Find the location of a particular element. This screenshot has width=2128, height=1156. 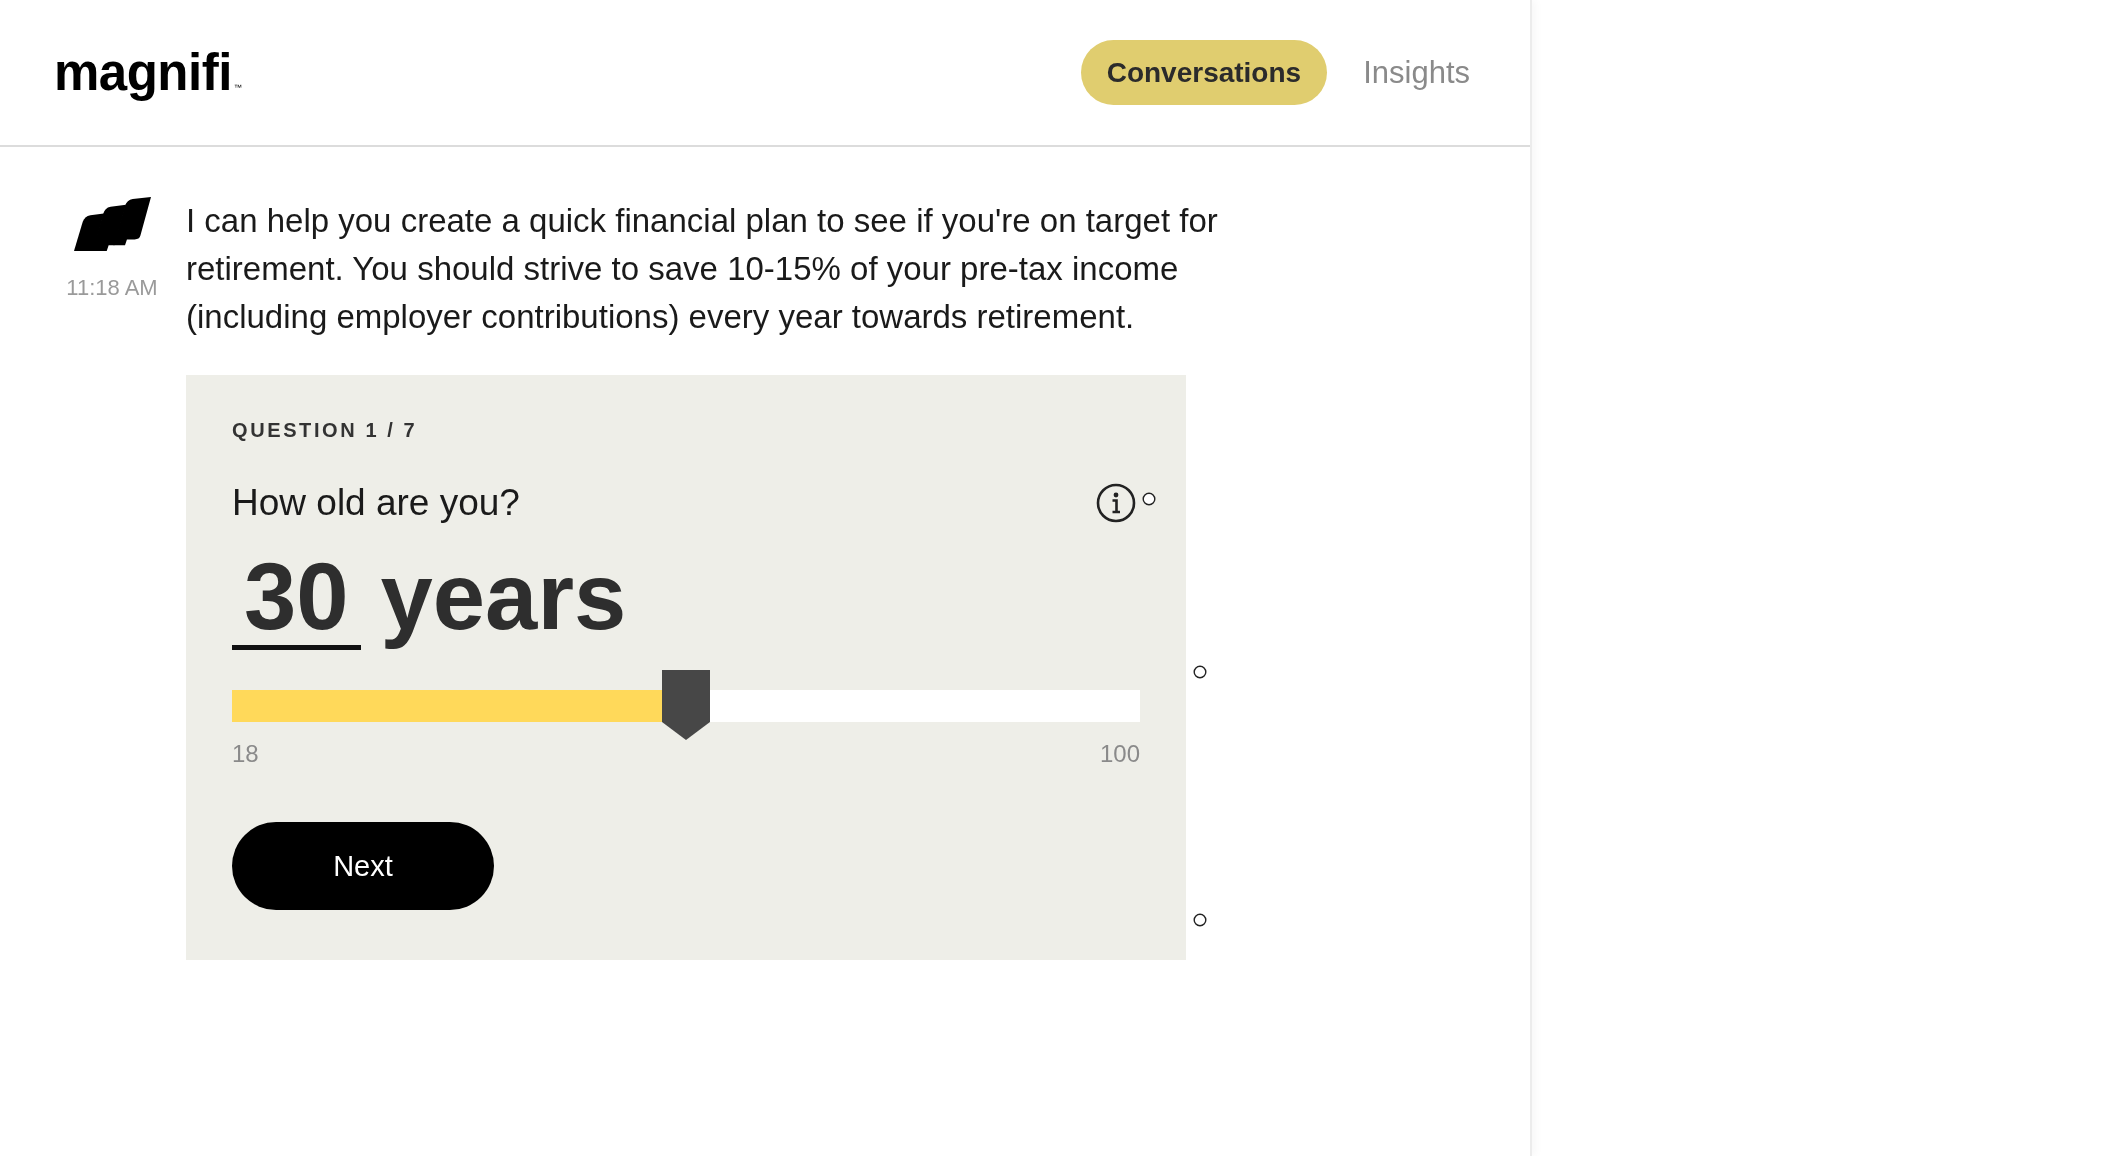

slider-max-label: 100 is located at coordinates (1119, 754).